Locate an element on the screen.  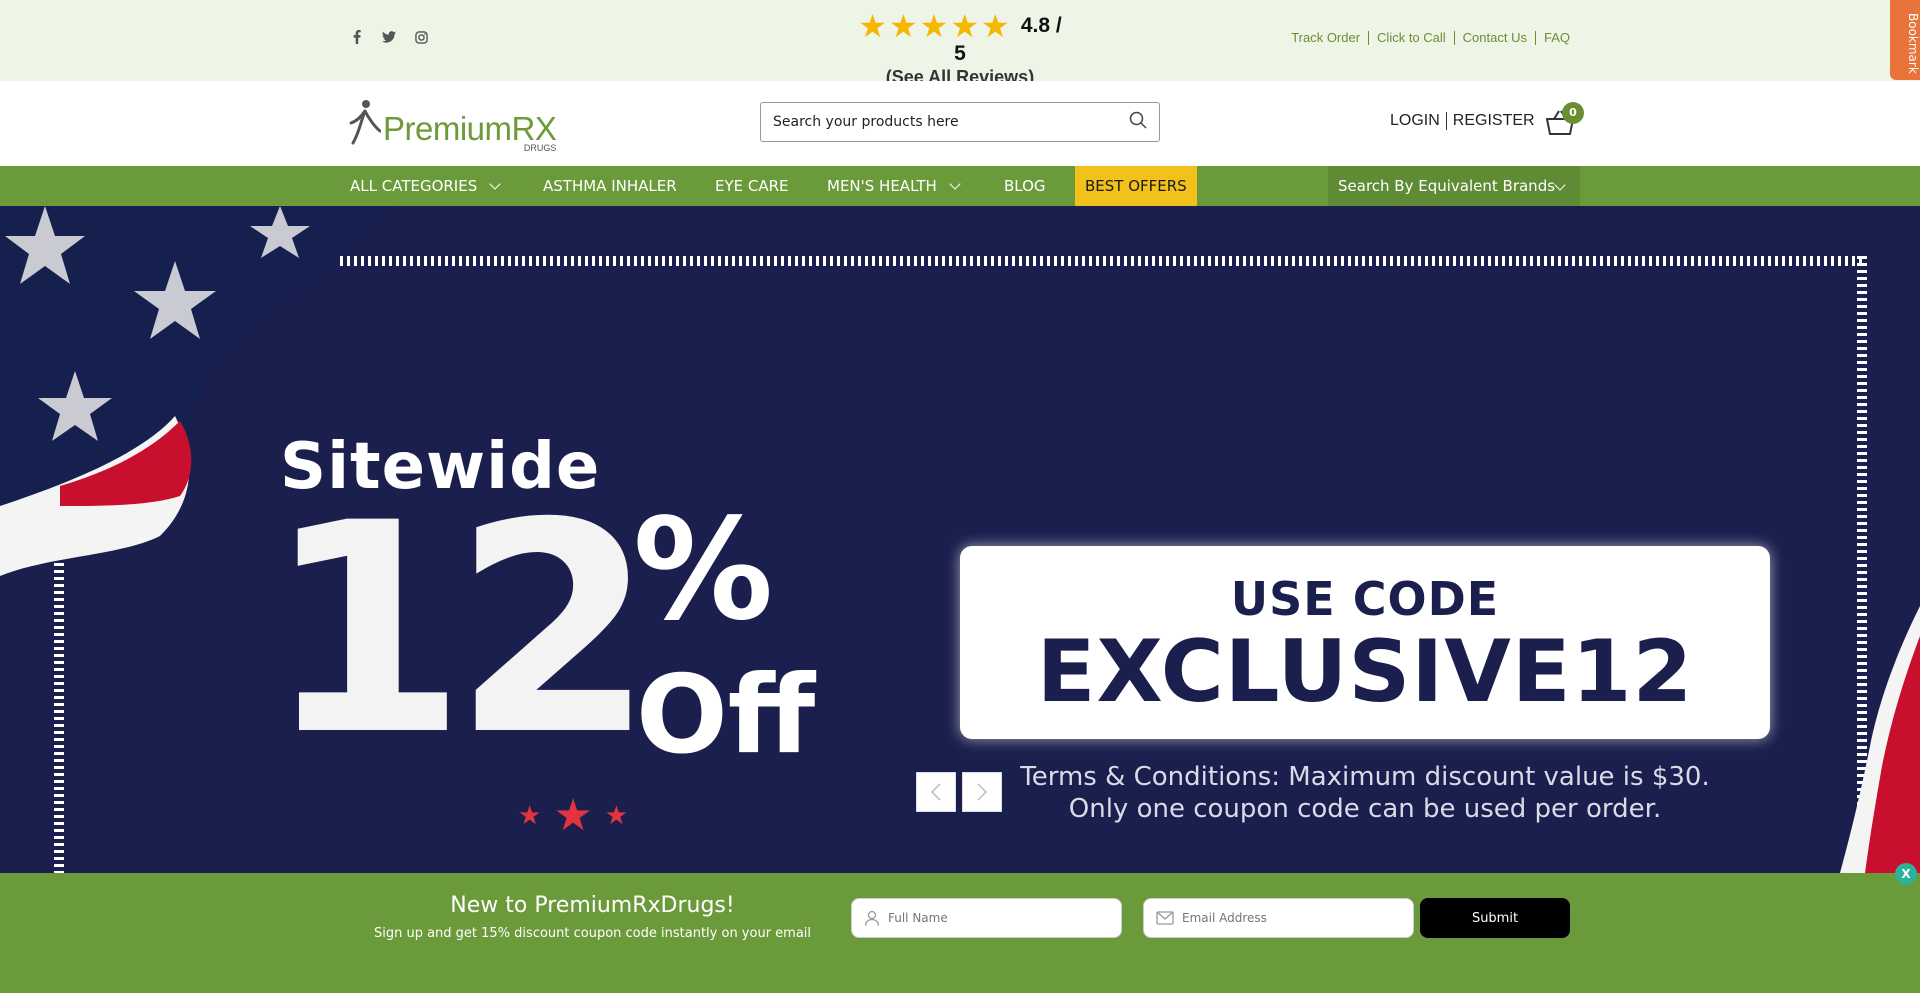
nav-item-best-offers: BEST OFFERS is located at coordinates (1136, 186).